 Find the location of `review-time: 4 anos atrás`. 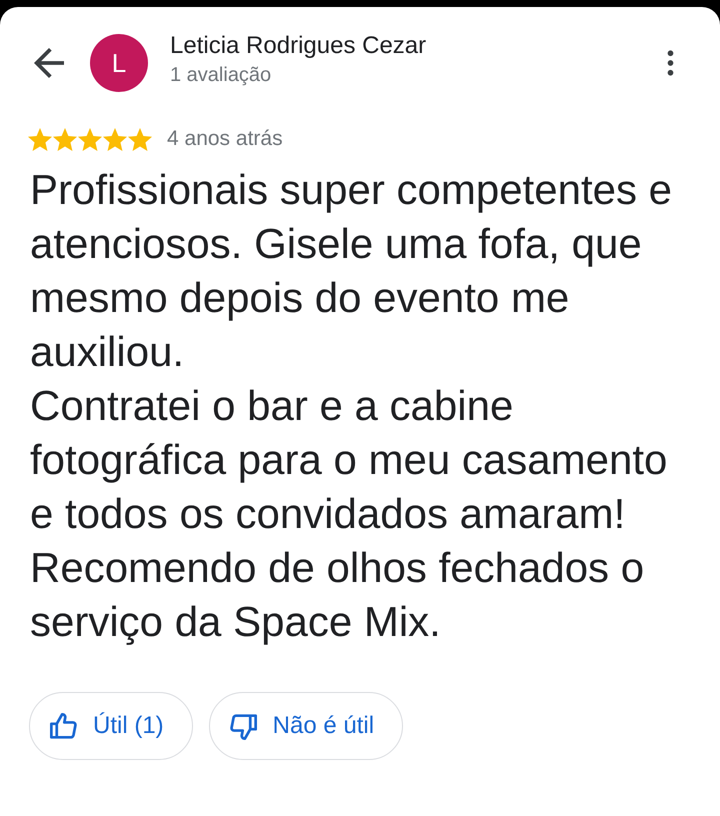

review-time: 4 anos atrás is located at coordinates (225, 139).